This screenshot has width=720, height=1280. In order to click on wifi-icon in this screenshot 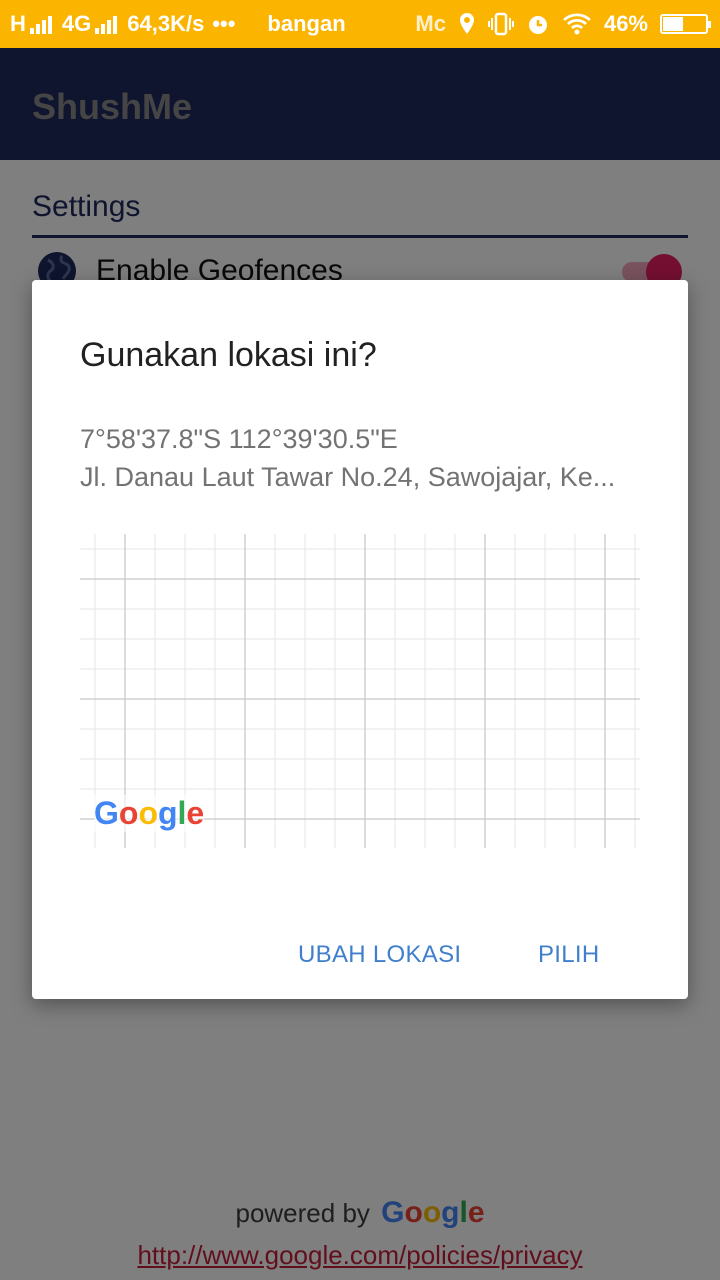, I will do `click(577, 24)`.